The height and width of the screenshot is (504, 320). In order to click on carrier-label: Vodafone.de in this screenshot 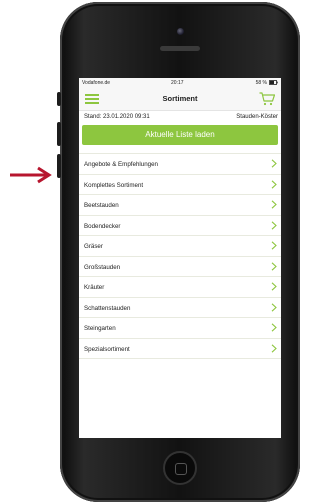, I will do `click(96, 83)`.